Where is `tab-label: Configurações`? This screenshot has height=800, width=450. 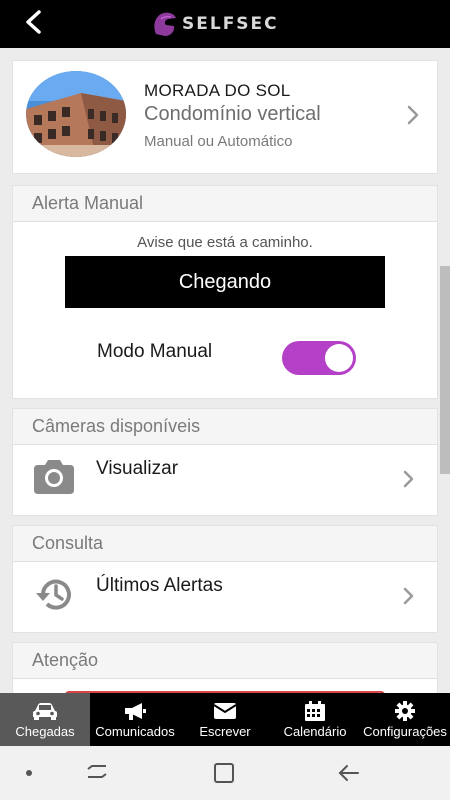
tab-label: Configurações is located at coordinates (405, 731).